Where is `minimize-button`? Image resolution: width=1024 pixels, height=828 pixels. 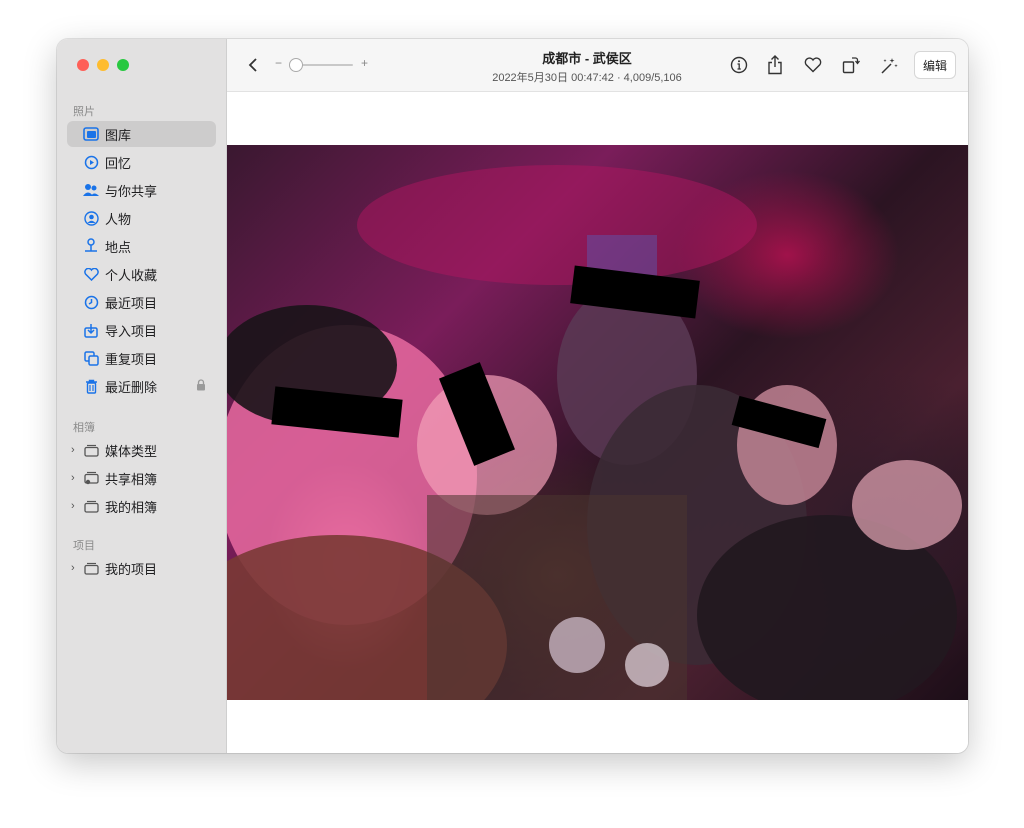
minimize-button is located at coordinates (103, 65).